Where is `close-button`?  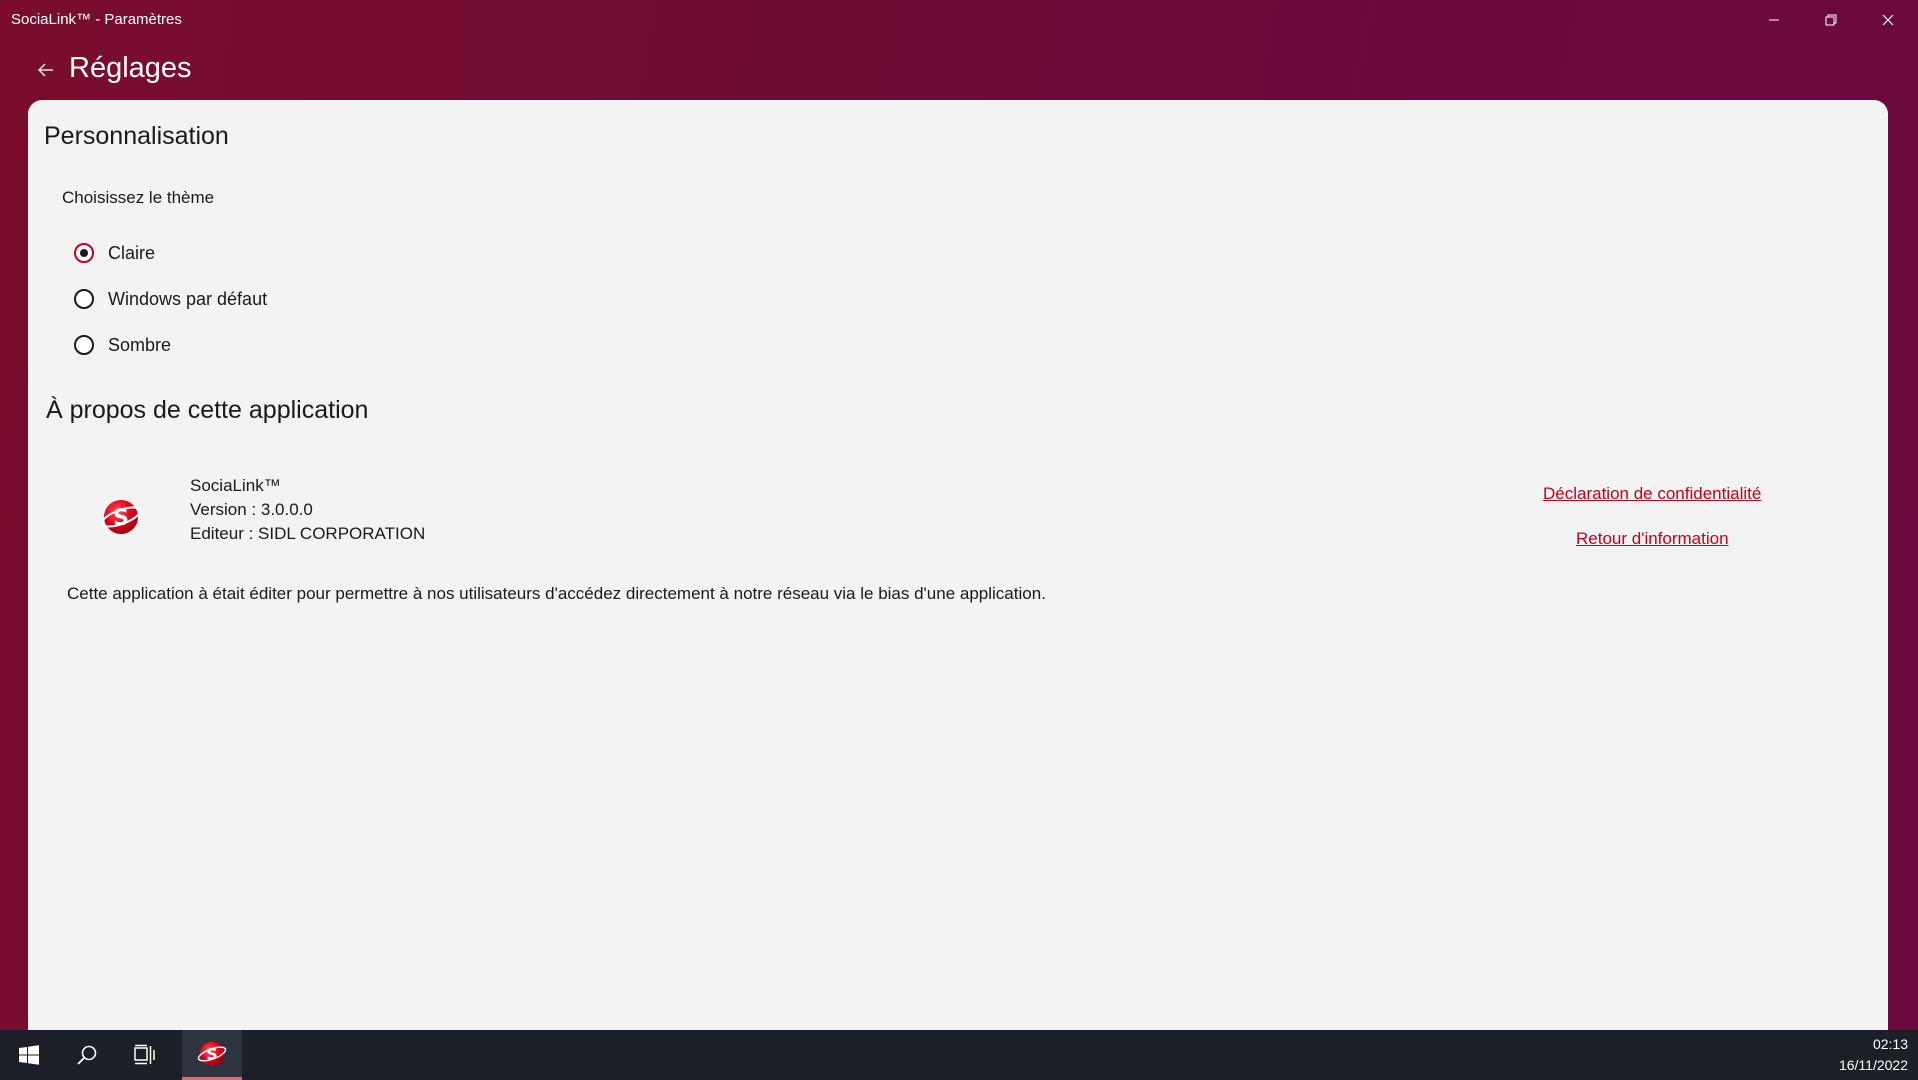
close-button is located at coordinates (1888, 20).